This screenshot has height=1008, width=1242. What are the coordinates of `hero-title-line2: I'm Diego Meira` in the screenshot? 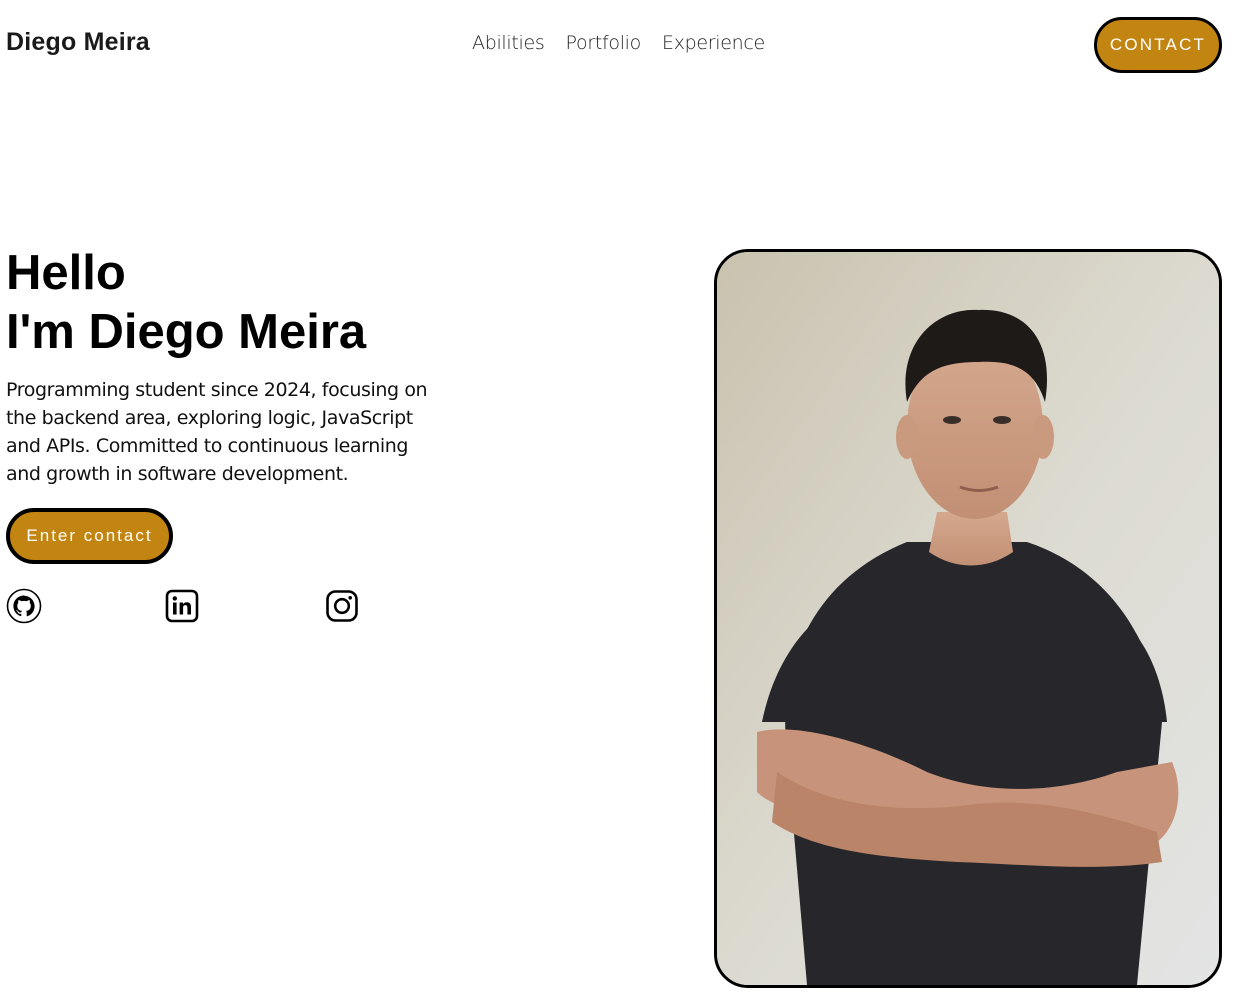 It's located at (186, 332).